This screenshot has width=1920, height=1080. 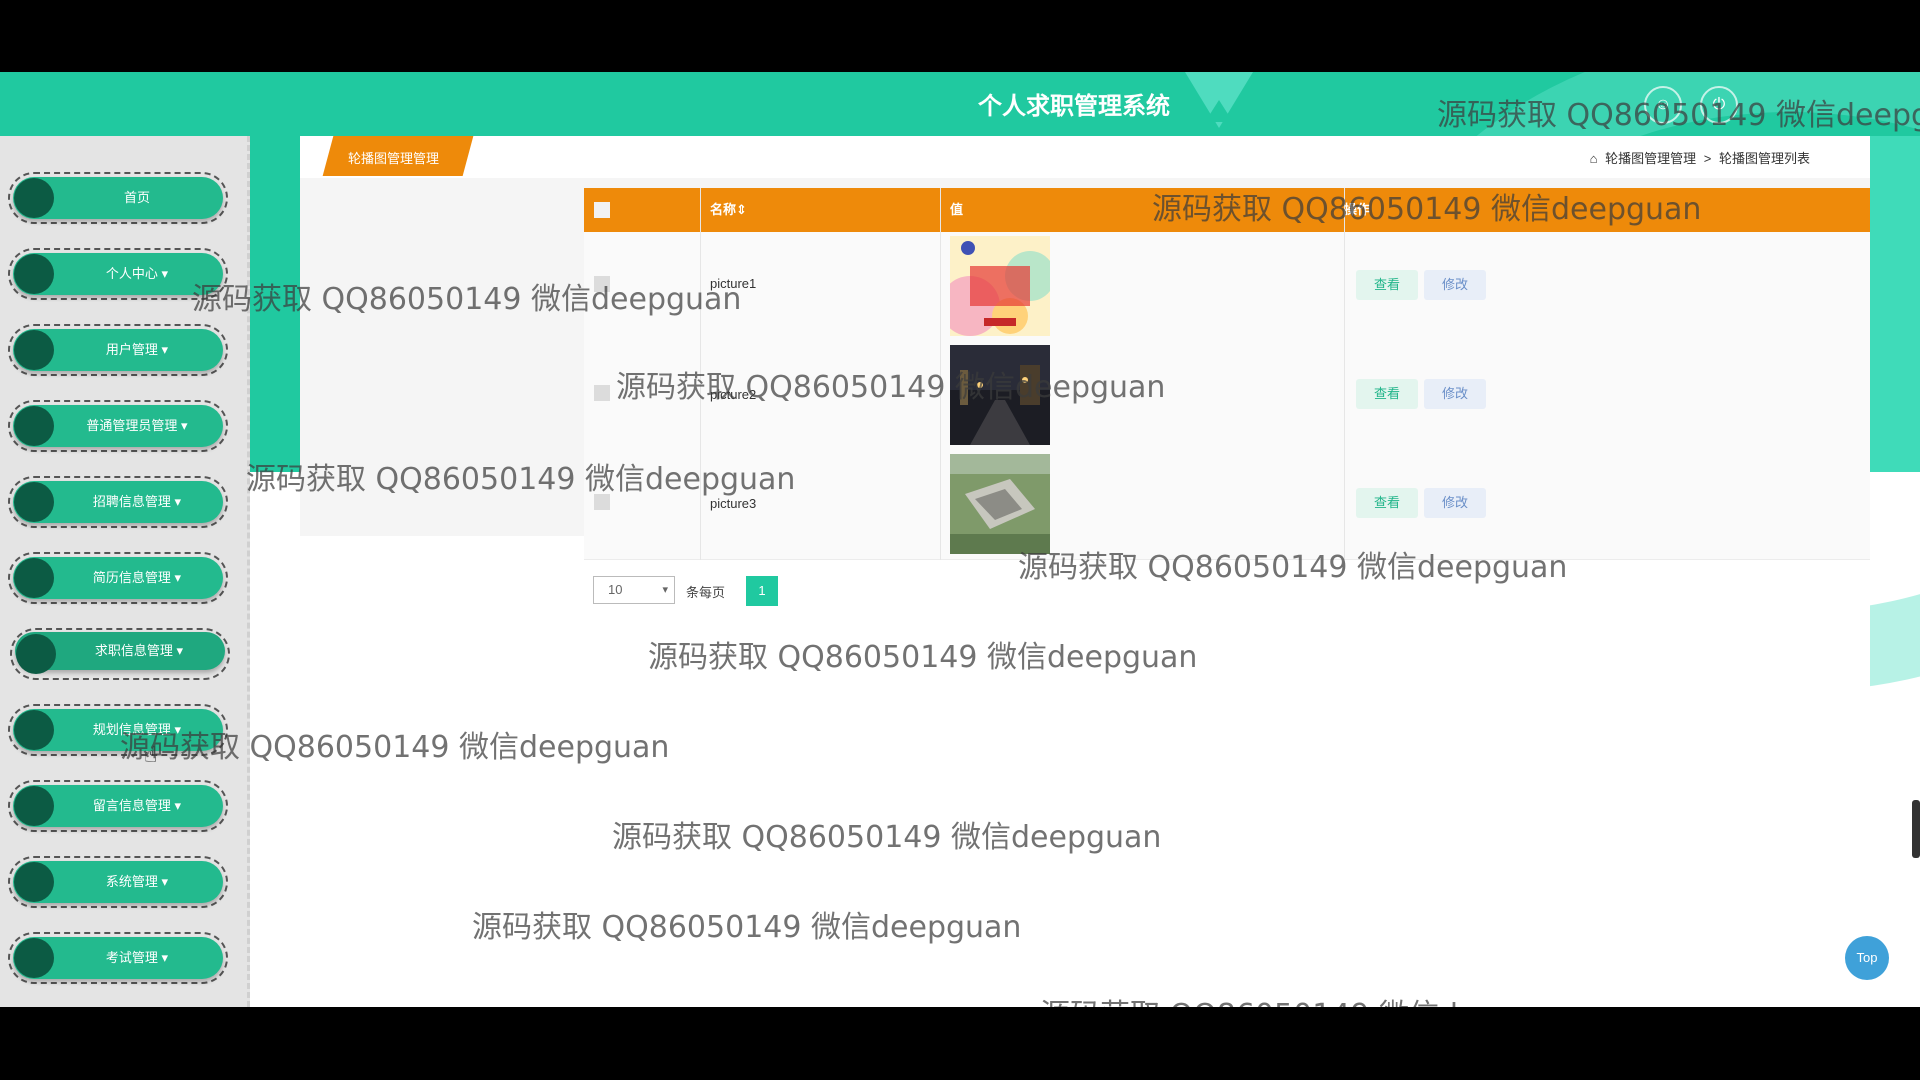 What do you see at coordinates (137, 273) in the screenshot?
I see `sidebar-item-label: 个人中心 ▾` at bounding box center [137, 273].